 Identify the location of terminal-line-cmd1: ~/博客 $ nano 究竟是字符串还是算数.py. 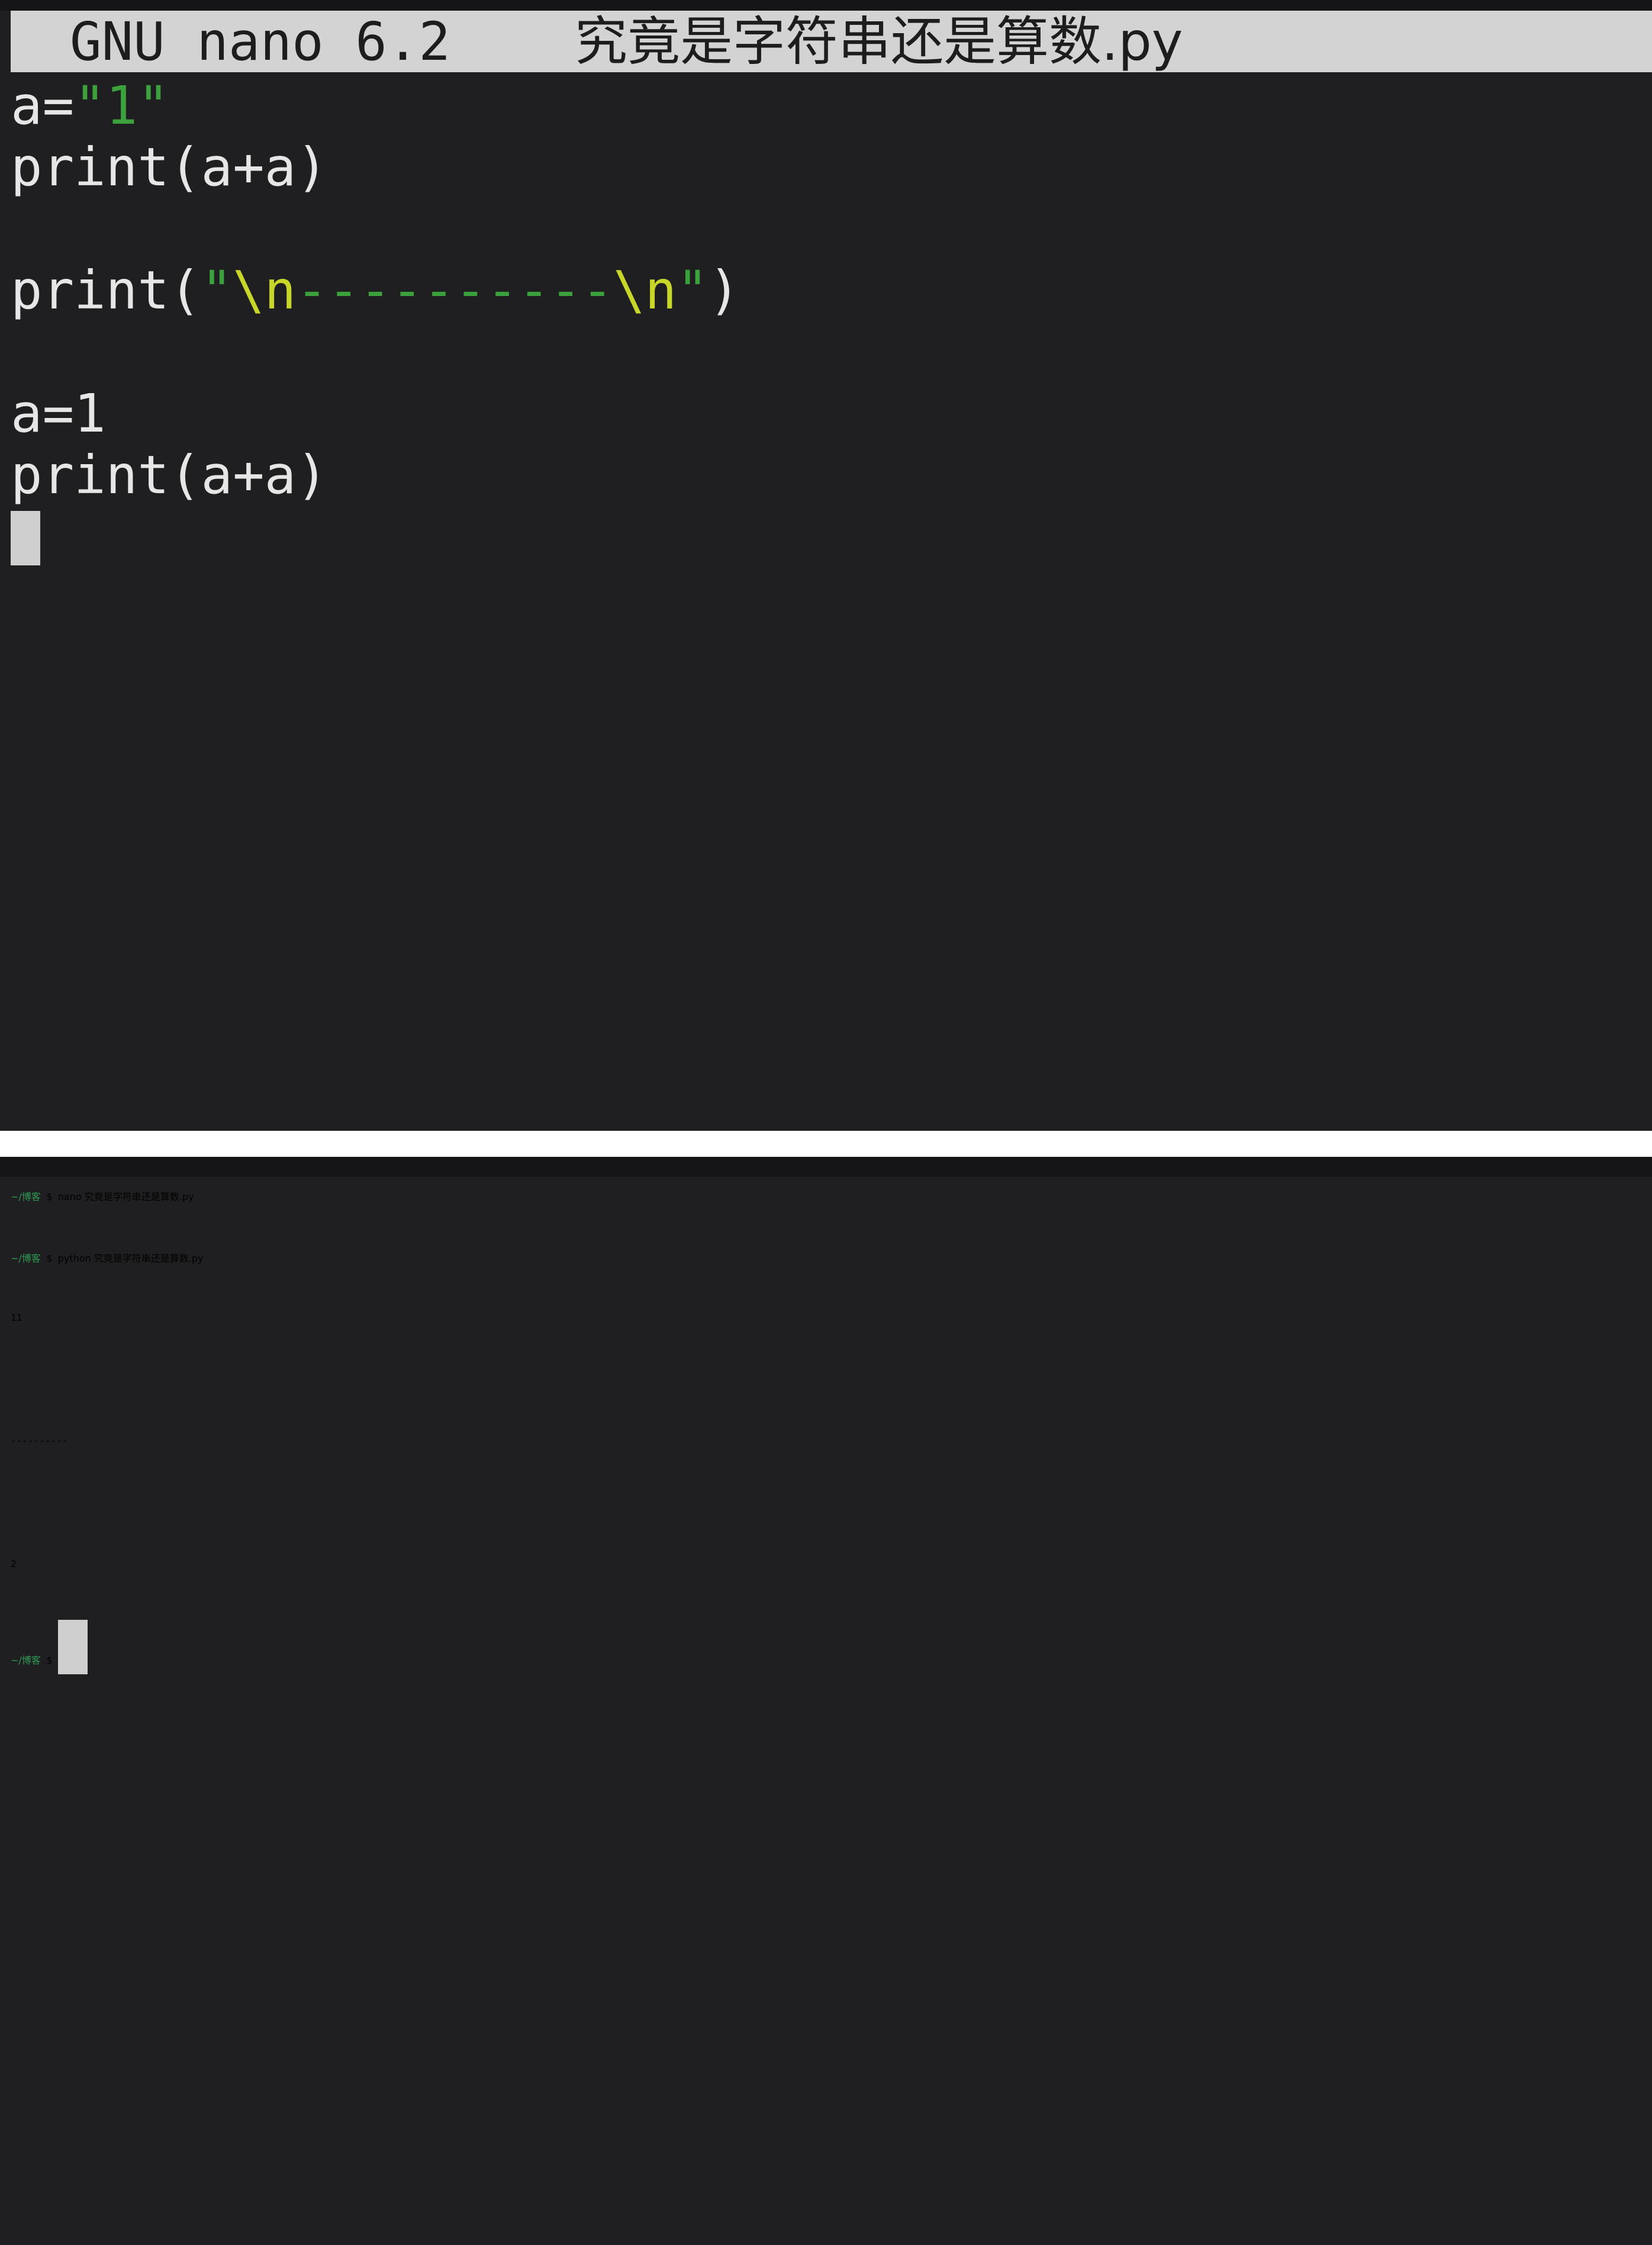
(831, 1219).